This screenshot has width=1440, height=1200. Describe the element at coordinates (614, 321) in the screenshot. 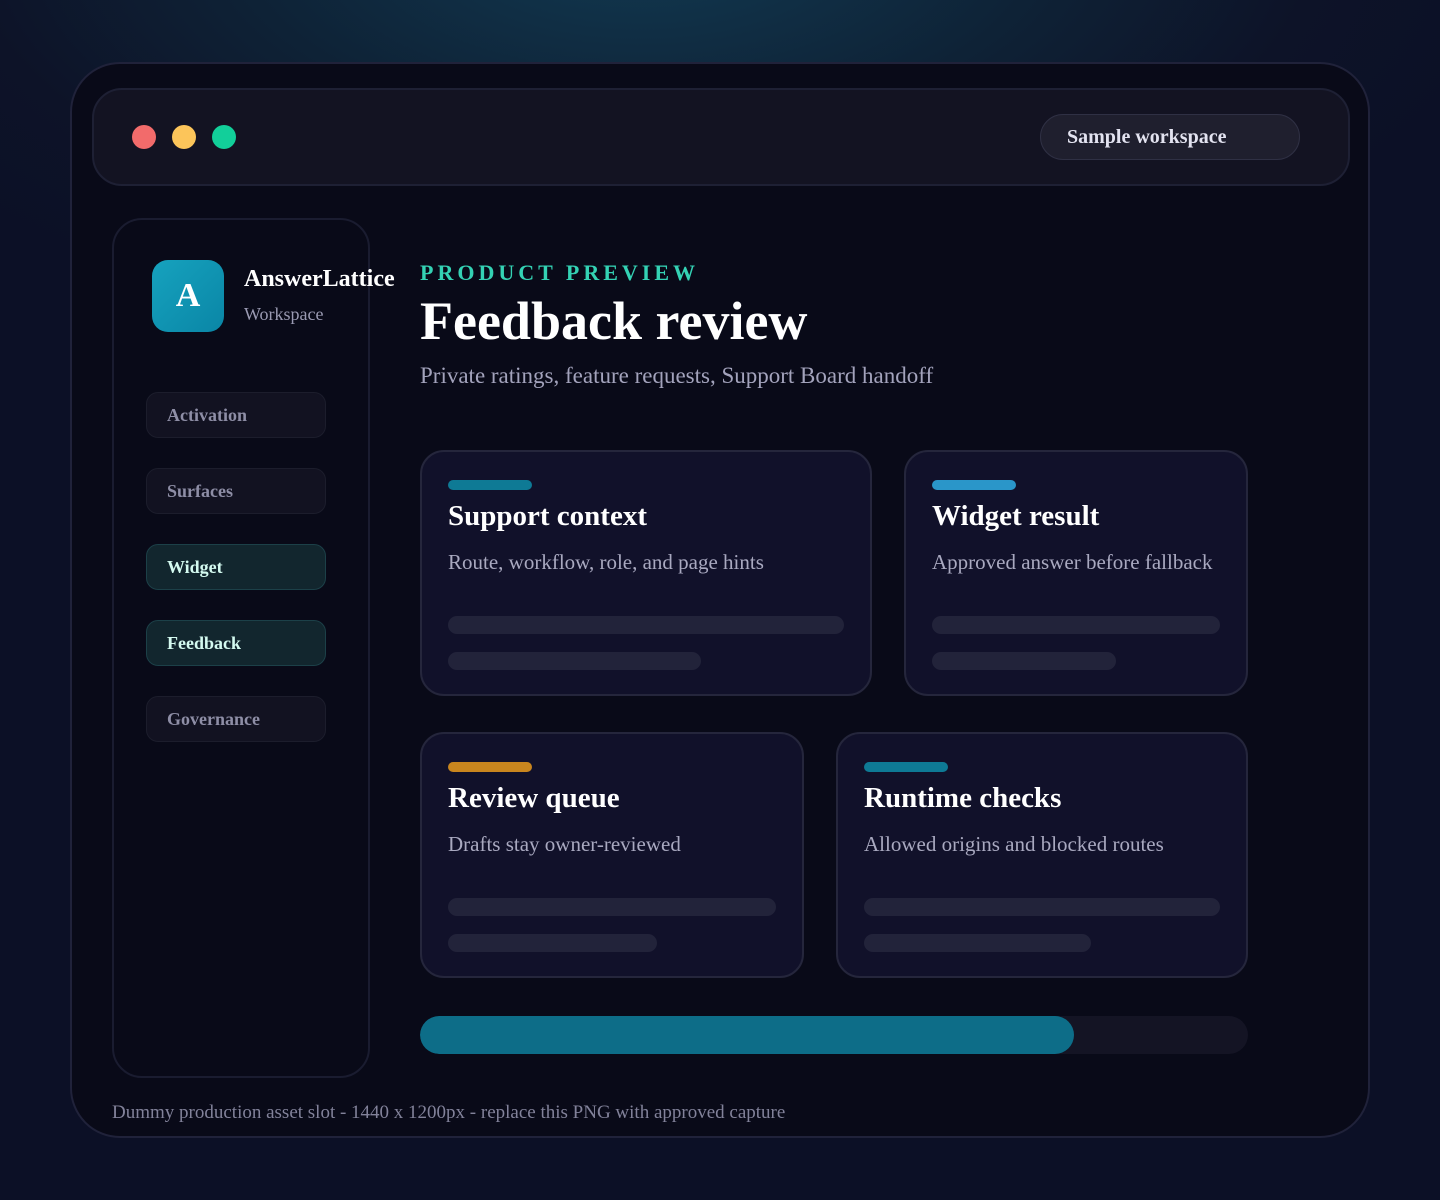

I see `page-title: Feedback review` at that location.